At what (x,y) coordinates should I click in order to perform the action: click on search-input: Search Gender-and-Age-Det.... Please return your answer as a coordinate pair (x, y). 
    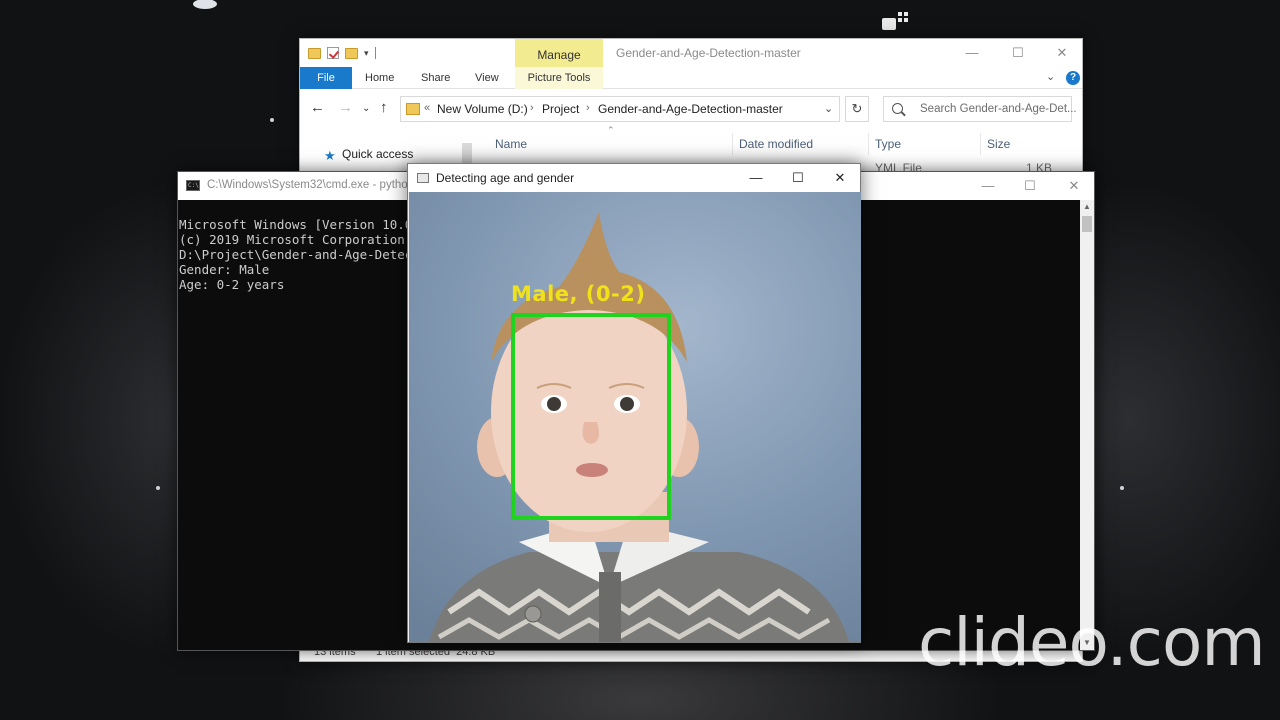
    Looking at the image, I should click on (980, 109).